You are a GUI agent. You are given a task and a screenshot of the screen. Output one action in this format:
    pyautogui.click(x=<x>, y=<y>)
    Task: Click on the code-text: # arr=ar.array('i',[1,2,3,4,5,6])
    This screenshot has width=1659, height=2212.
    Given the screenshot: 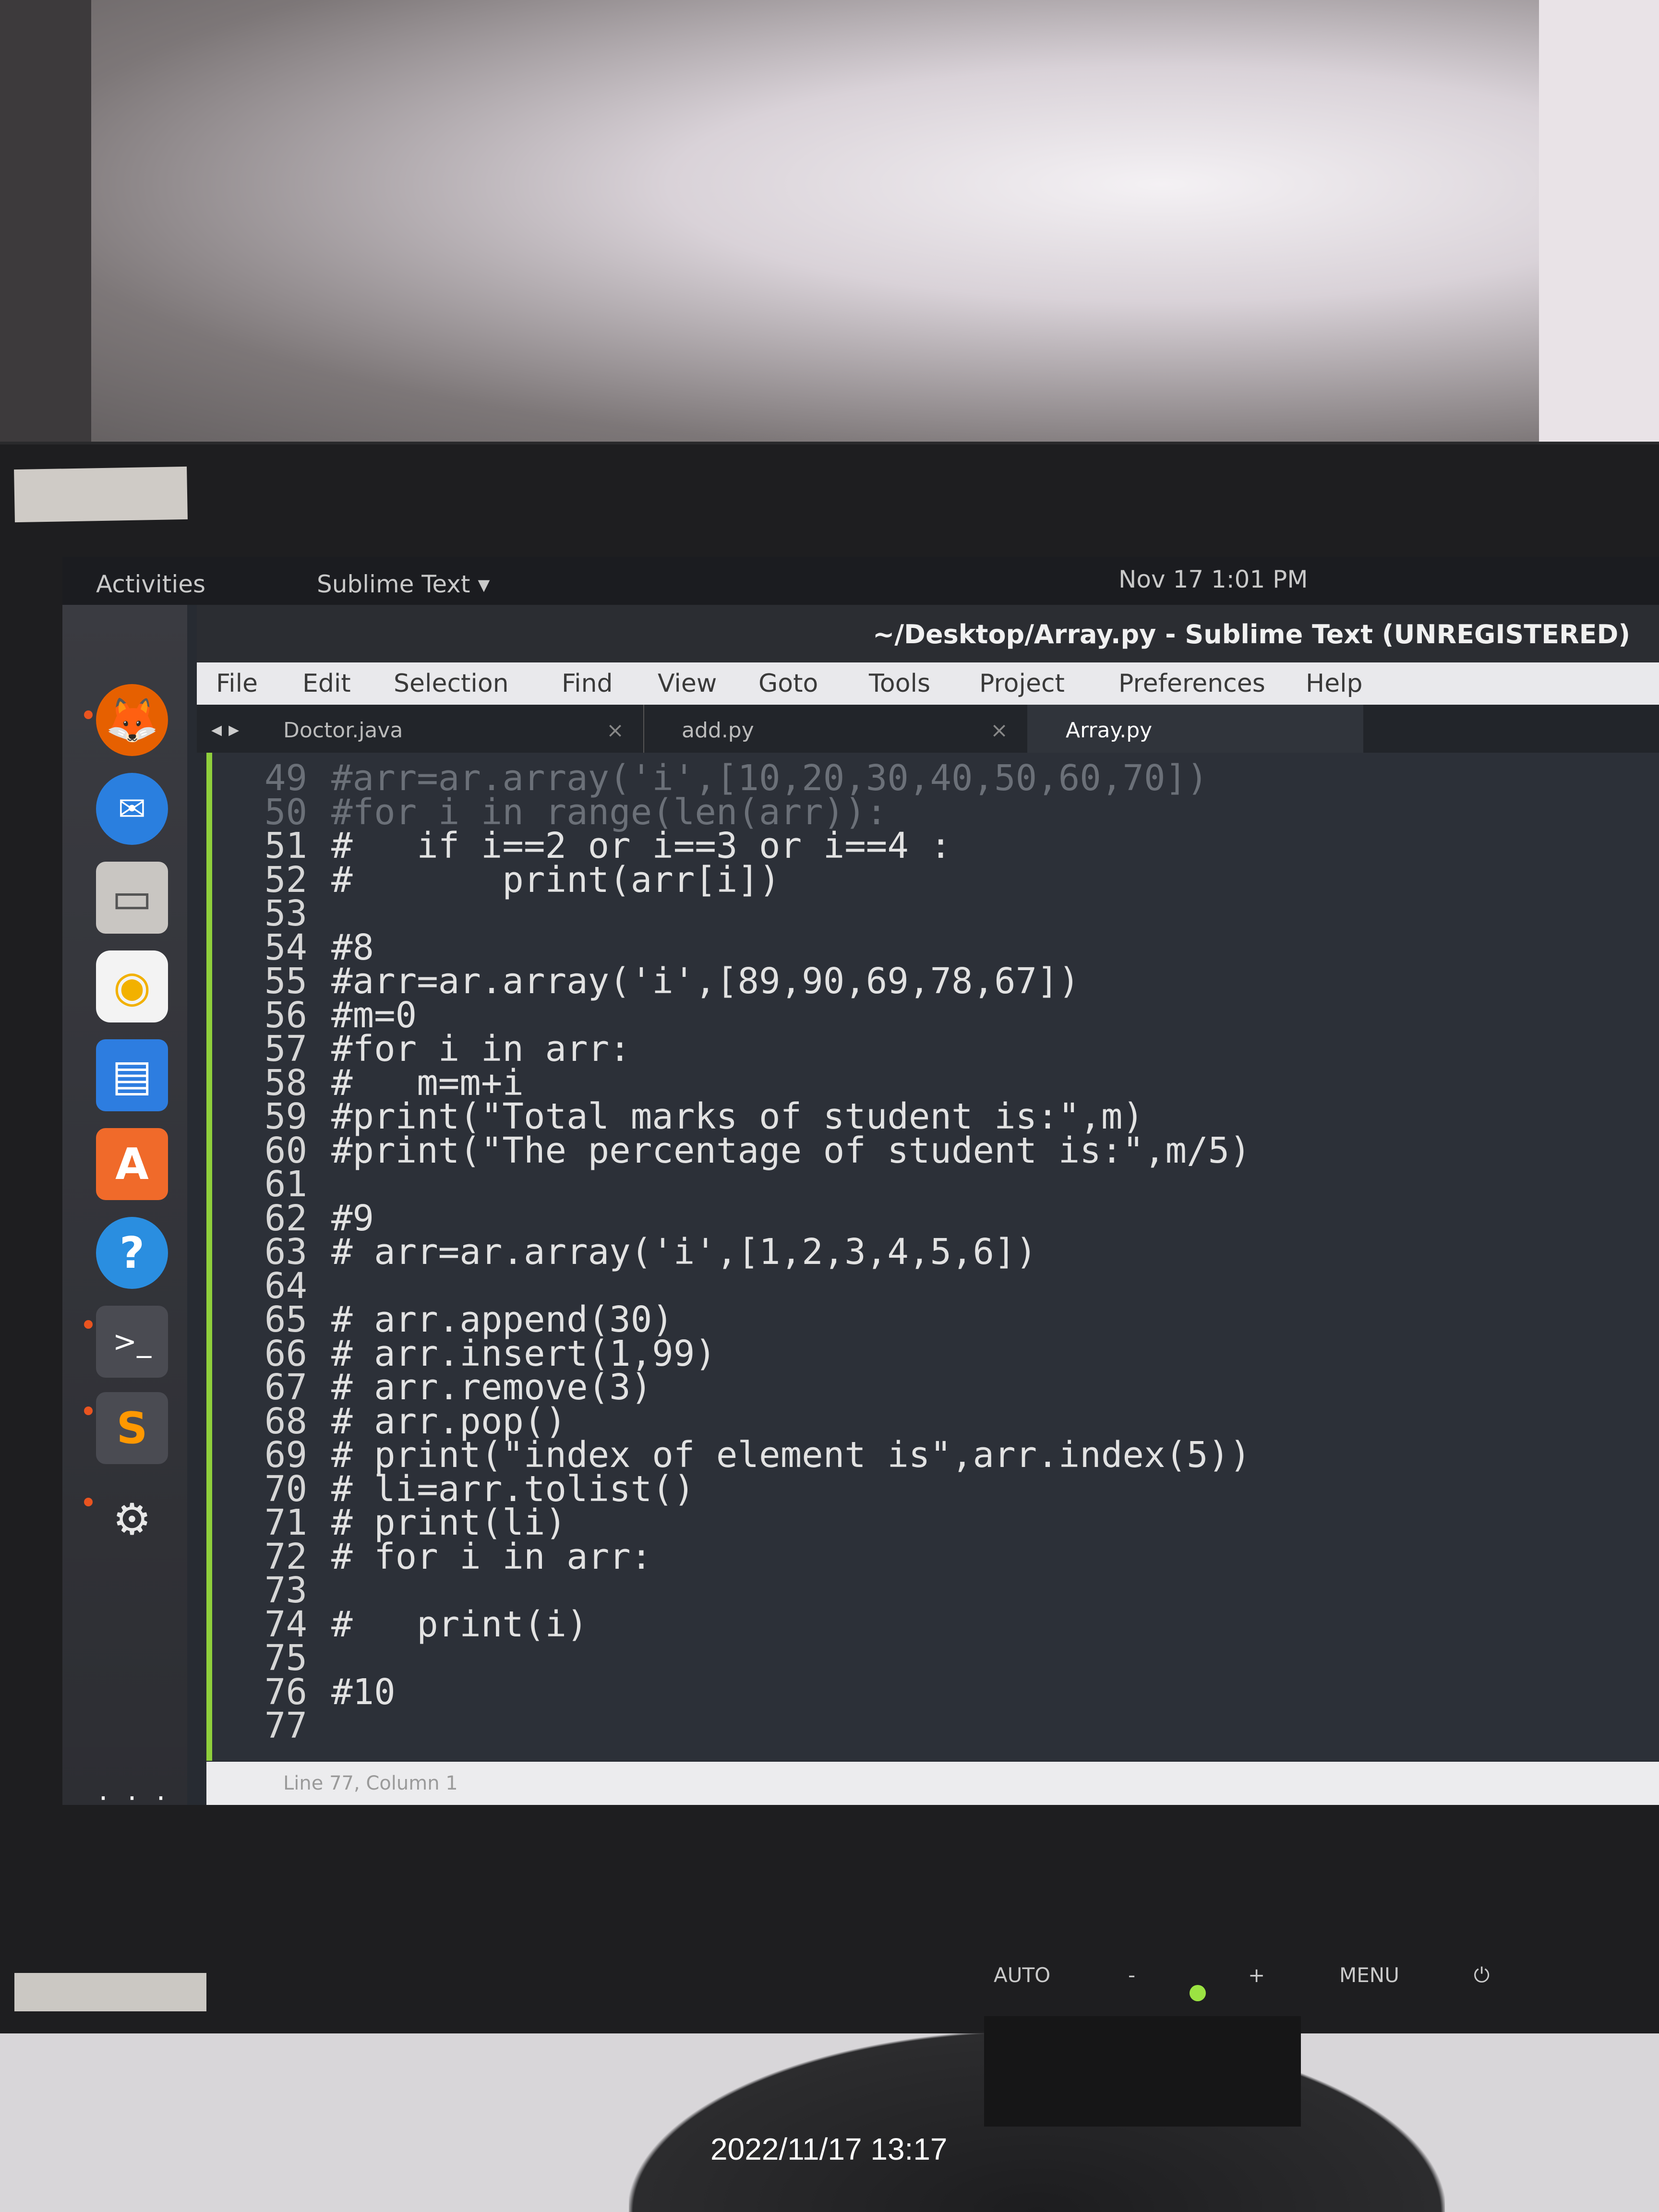 What is the action you would take?
    pyautogui.click(x=684, y=1252)
    